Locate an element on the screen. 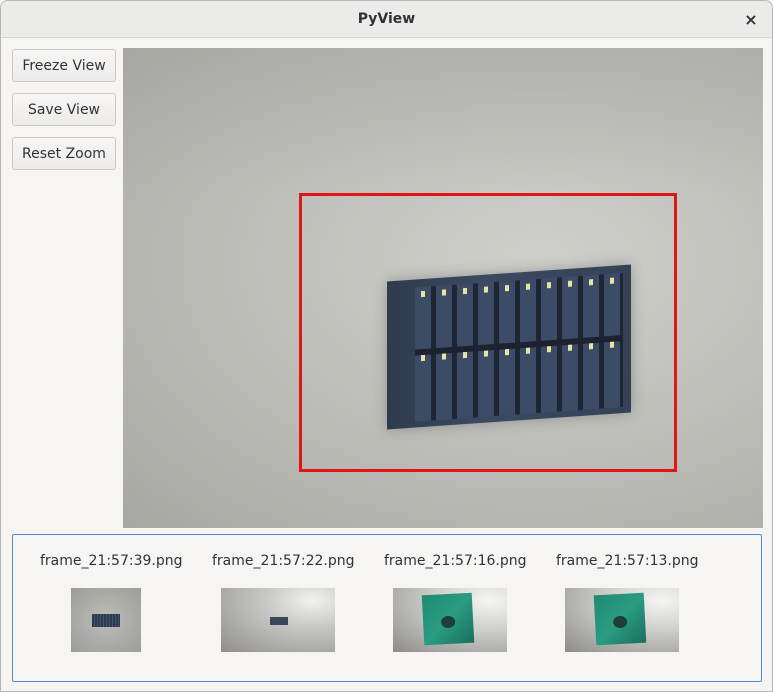  thumbnail-label: frame_21:57:13.png is located at coordinates (627, 561).